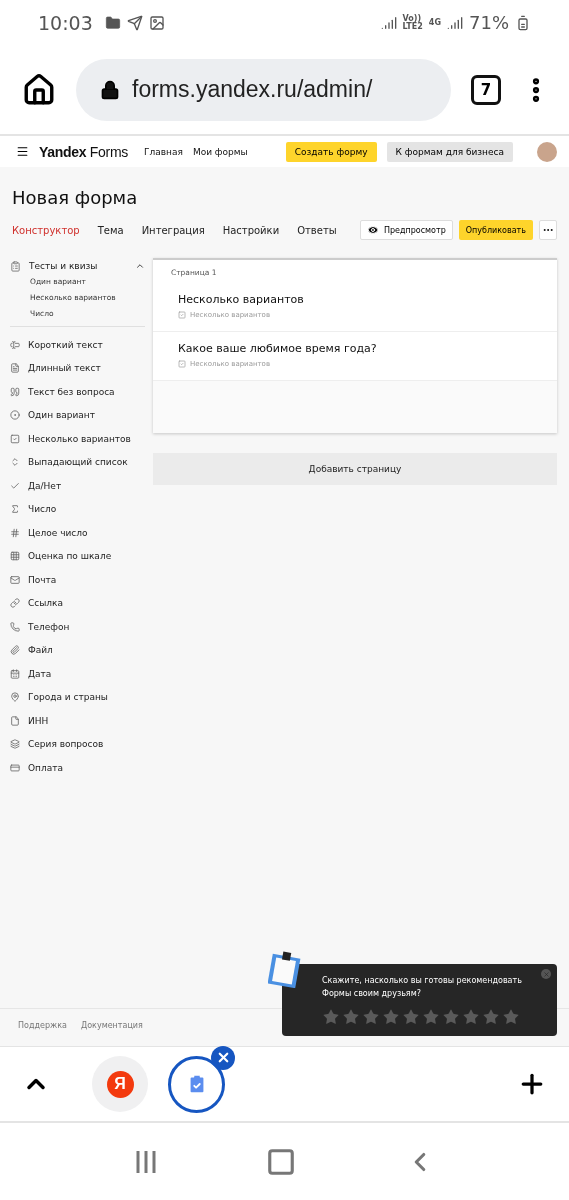 The width and height of the screenshot is (569, 1200). Describe the element at coordinates (449, 151) in the screenshot. I see `business-button: К формам для бизнеса` at that location.